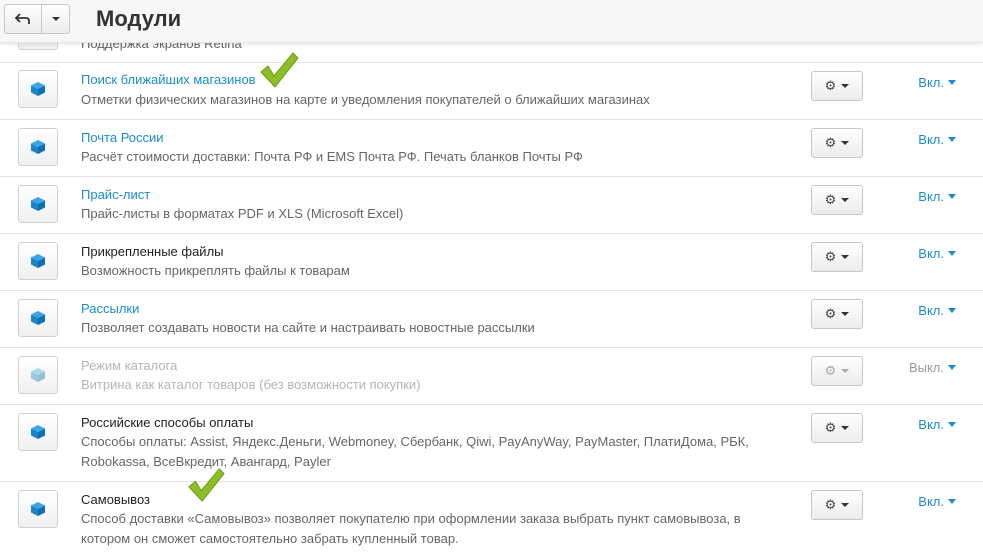 This screenshot has width=983, height=560. I want to click on module-status-dropdown: Выкл., so click(932, 367).